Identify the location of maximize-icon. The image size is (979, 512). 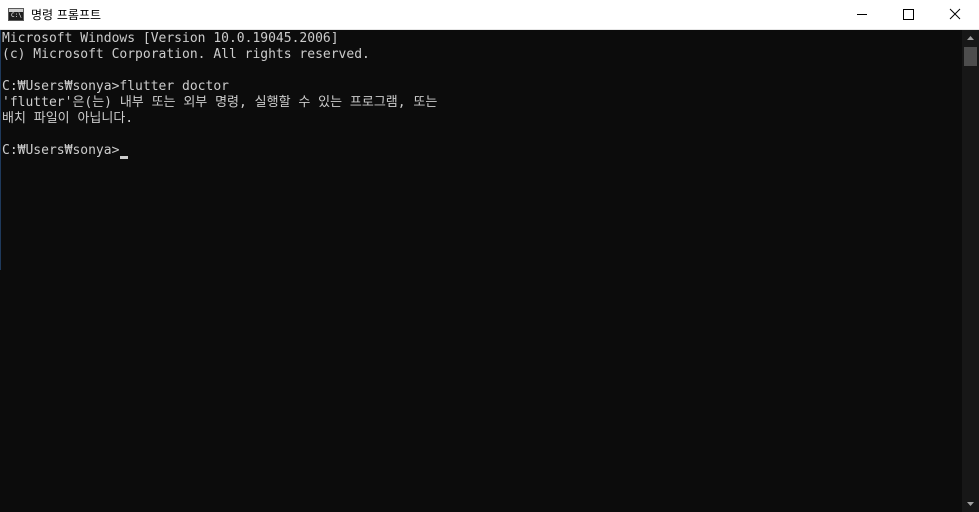
(908, 14).